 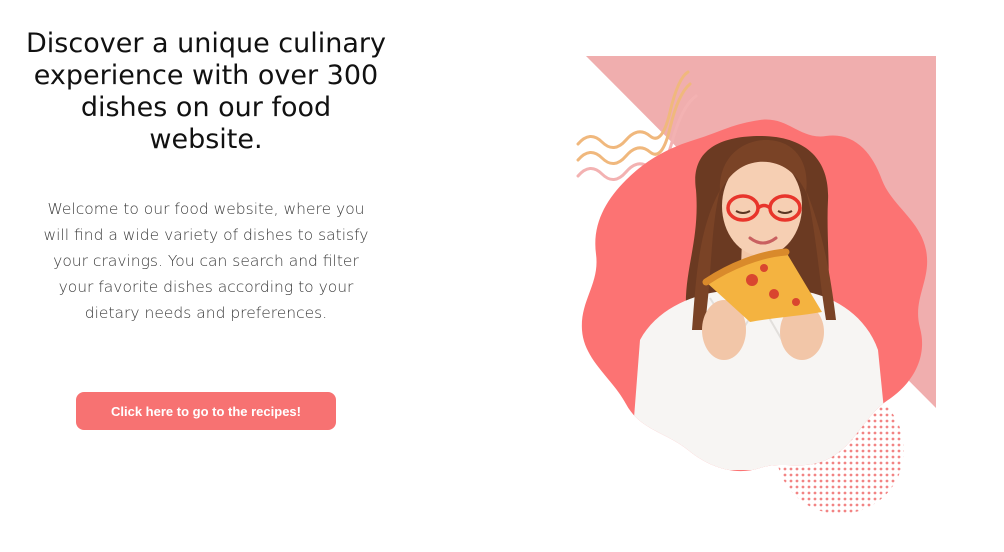 I want to click on go-to-recipes-button: Click here to go to the recipes!, so click(x=206, y=411).